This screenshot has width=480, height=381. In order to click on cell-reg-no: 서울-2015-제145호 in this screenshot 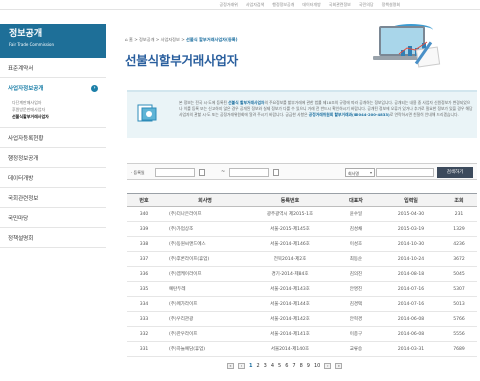, I will do `click(290, 229)`.